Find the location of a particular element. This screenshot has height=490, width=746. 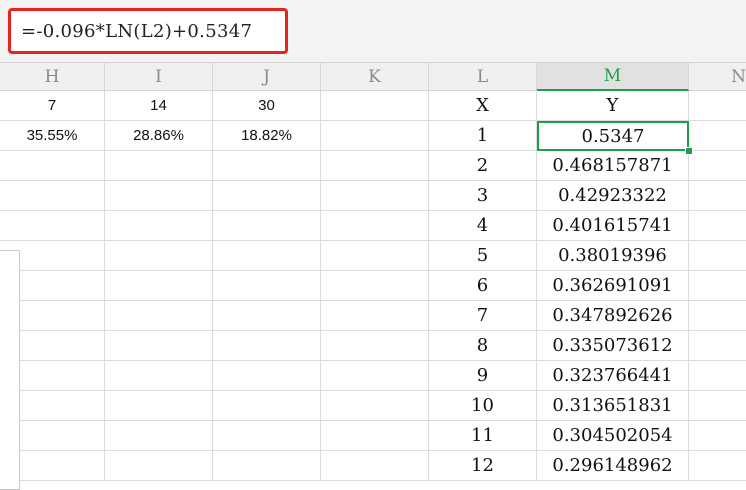

column-header-m: M is located at coordinates (613, 77).